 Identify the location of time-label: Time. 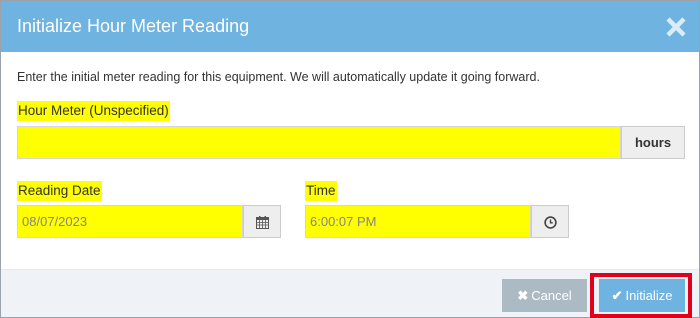
(321, 191).